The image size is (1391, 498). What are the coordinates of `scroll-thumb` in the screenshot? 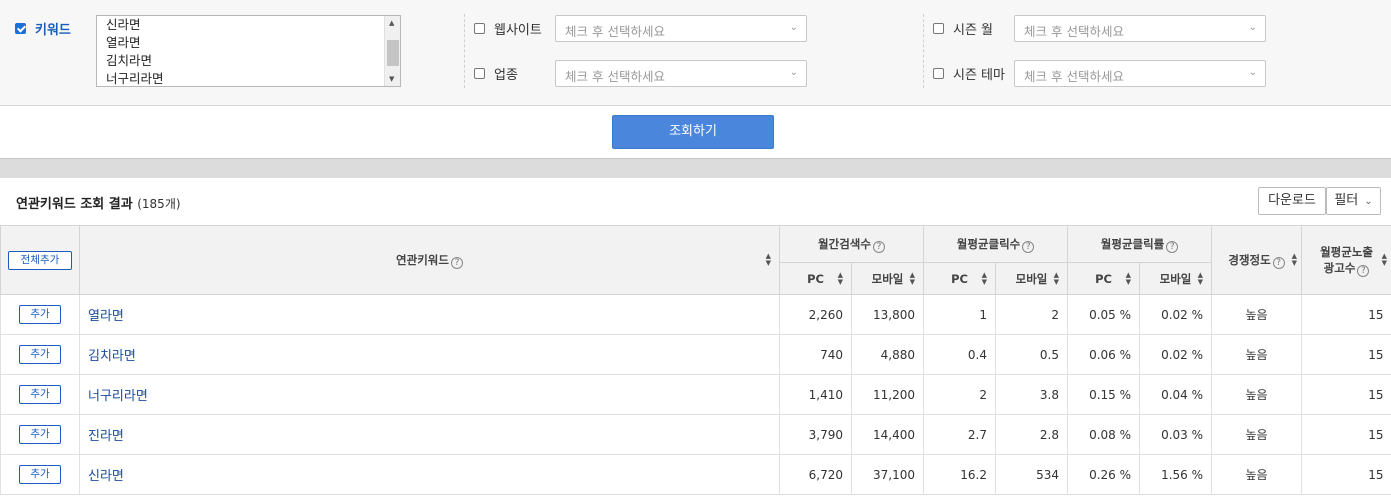 It's located at (393, 53).